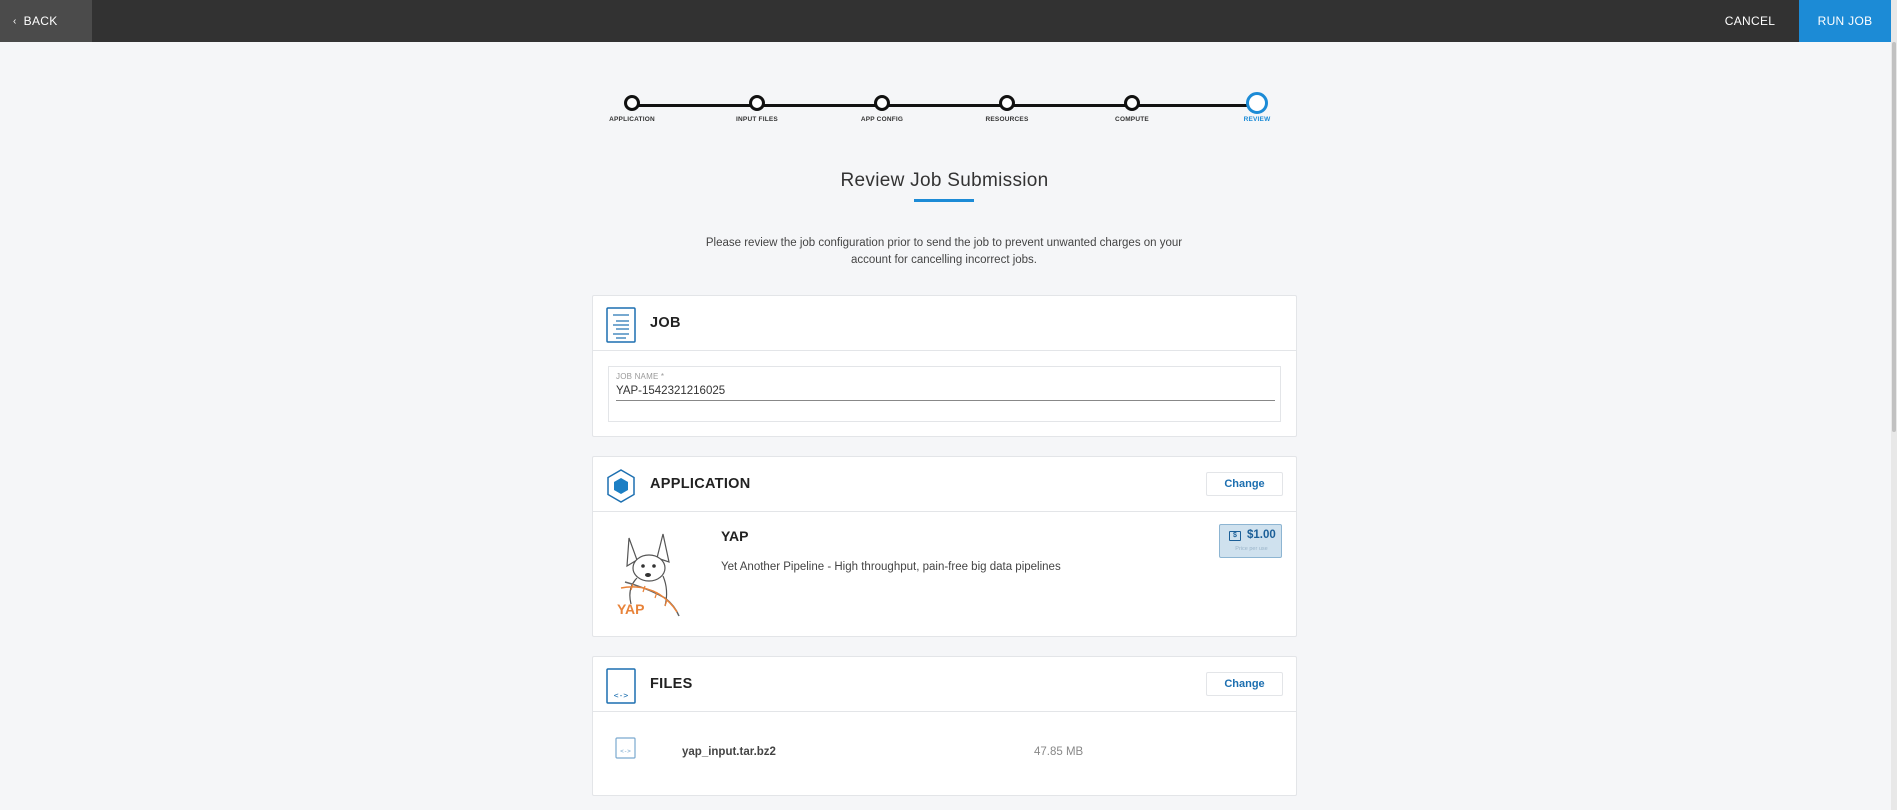 This screenshot has width=1897, height=810. What do you see at coordinates (621, 686) in the screenshot?
I see `file-code-icon: <->` at bounding box center [621, 686].